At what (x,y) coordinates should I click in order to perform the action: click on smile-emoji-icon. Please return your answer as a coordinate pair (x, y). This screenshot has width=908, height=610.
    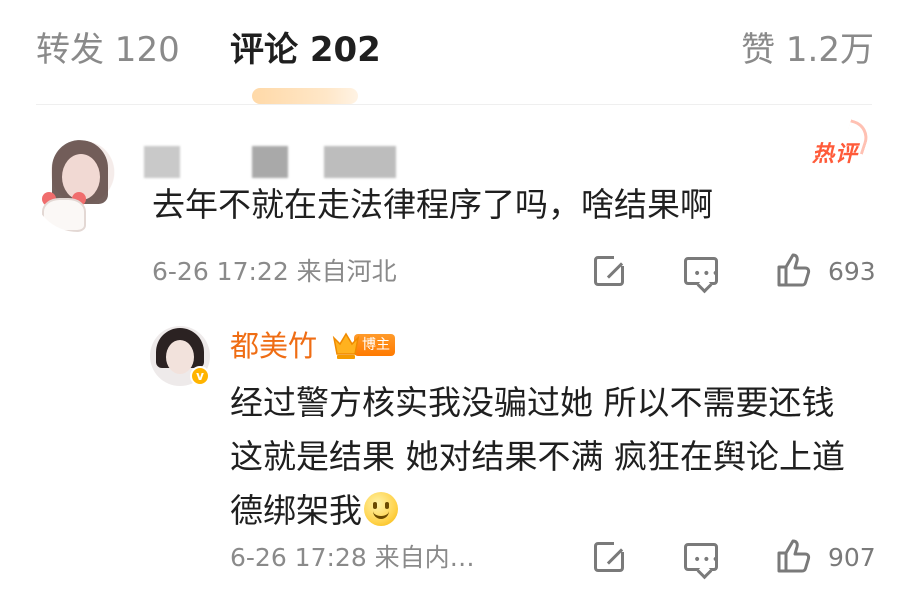
    Looking at the image, I should click on (381, 509).